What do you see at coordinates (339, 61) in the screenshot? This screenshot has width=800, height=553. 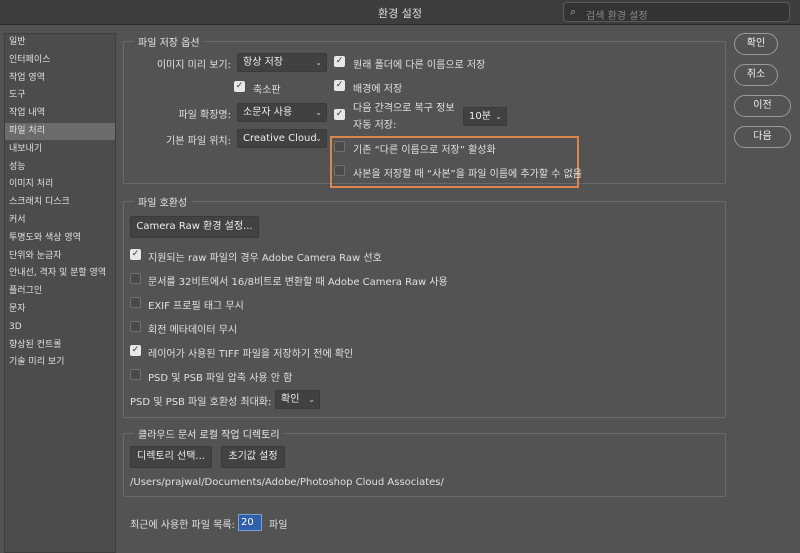 I see `save-as-original-checkbox: ✓` at bounding box center [339, 61].